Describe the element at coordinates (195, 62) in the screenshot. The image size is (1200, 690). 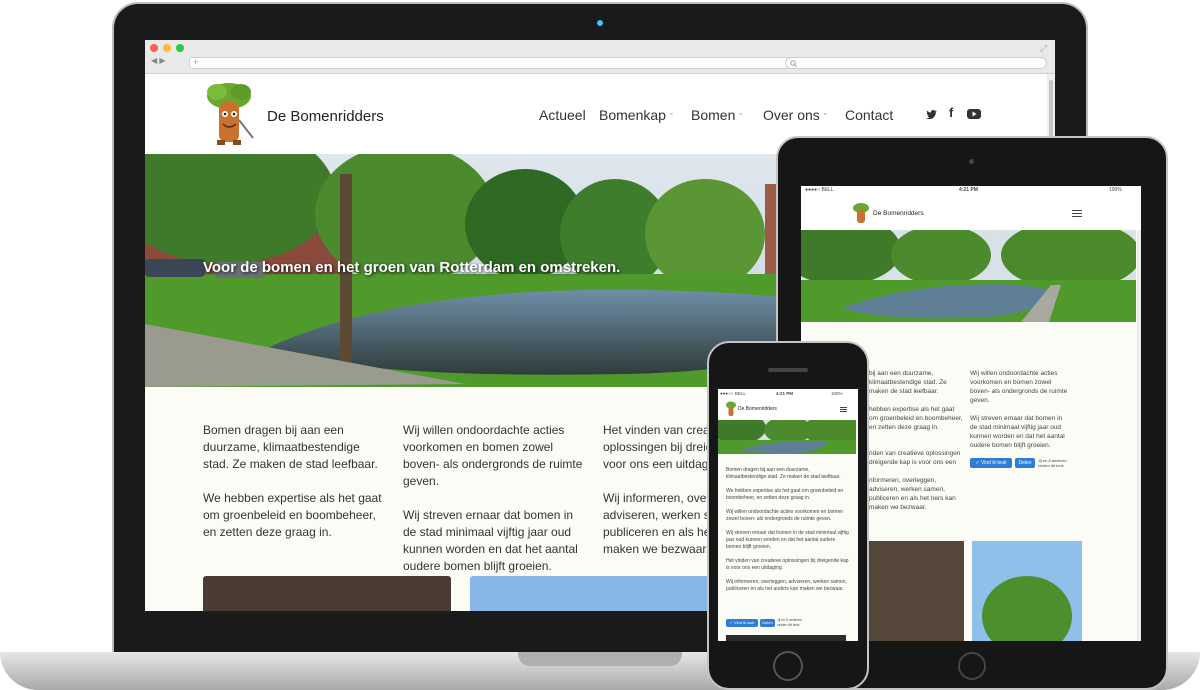
I see `new-tab-icon: +` at that location.